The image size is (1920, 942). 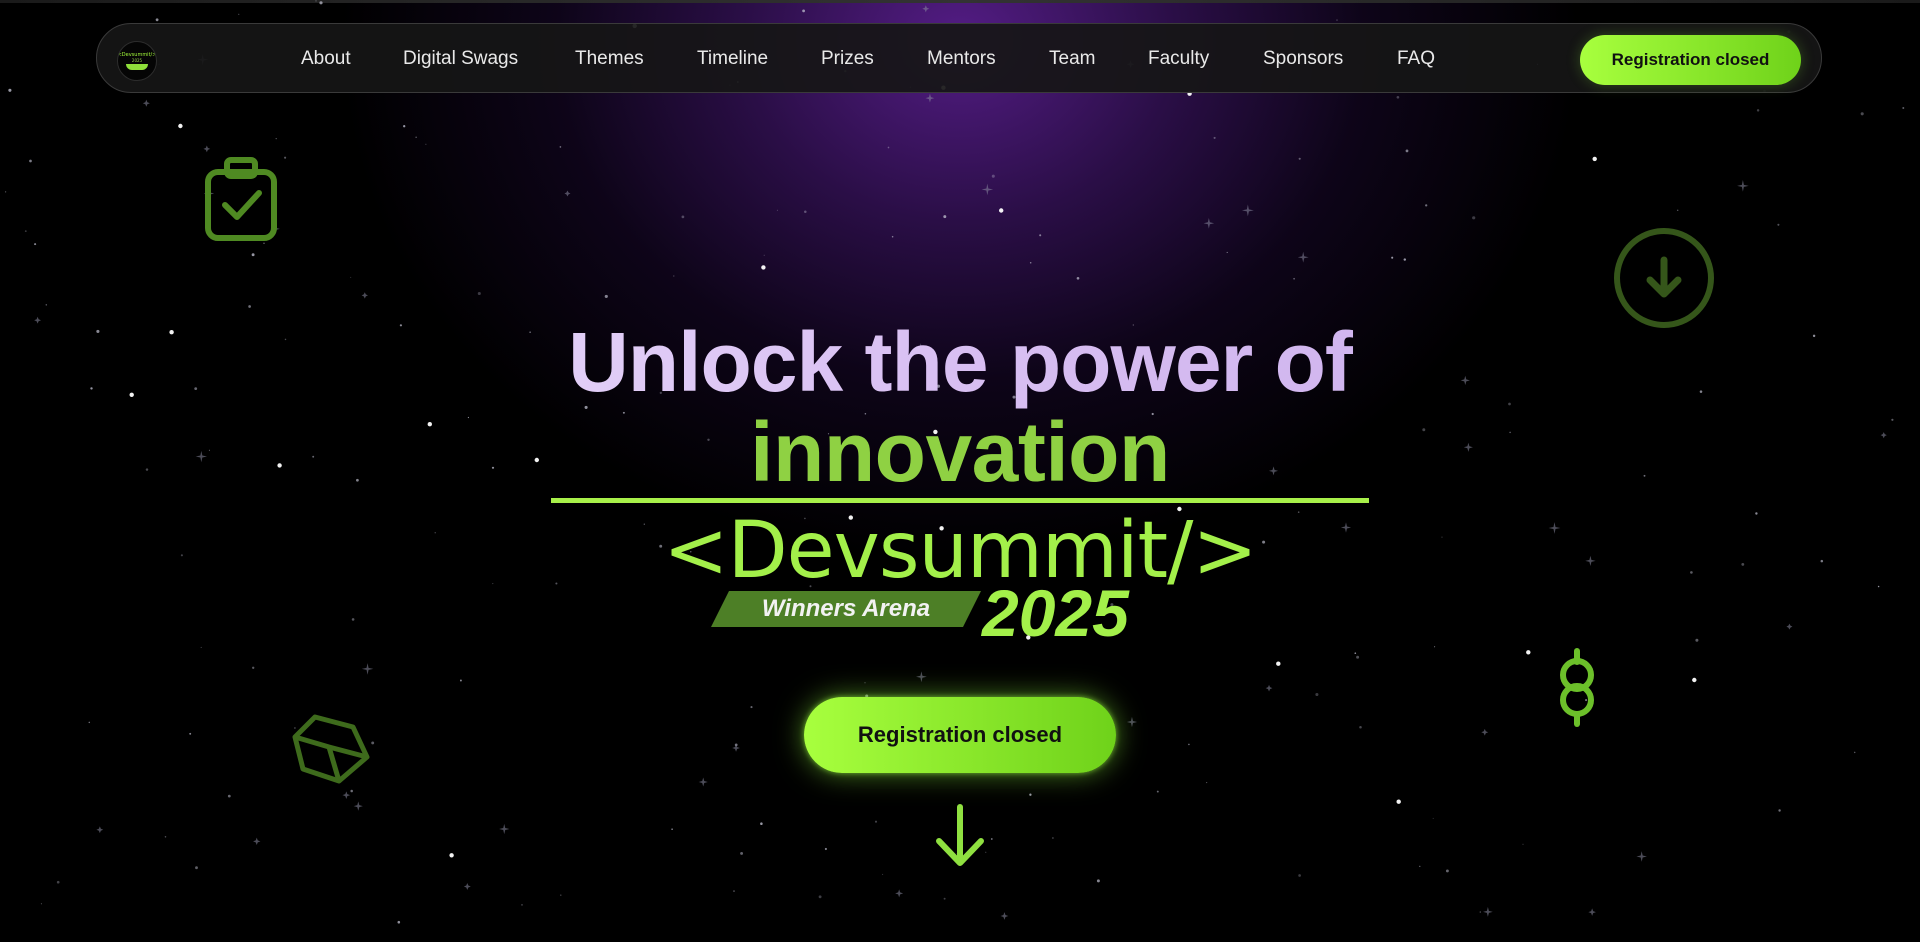 I want to click on nav-link-about: About, so click(x=326, y=59).